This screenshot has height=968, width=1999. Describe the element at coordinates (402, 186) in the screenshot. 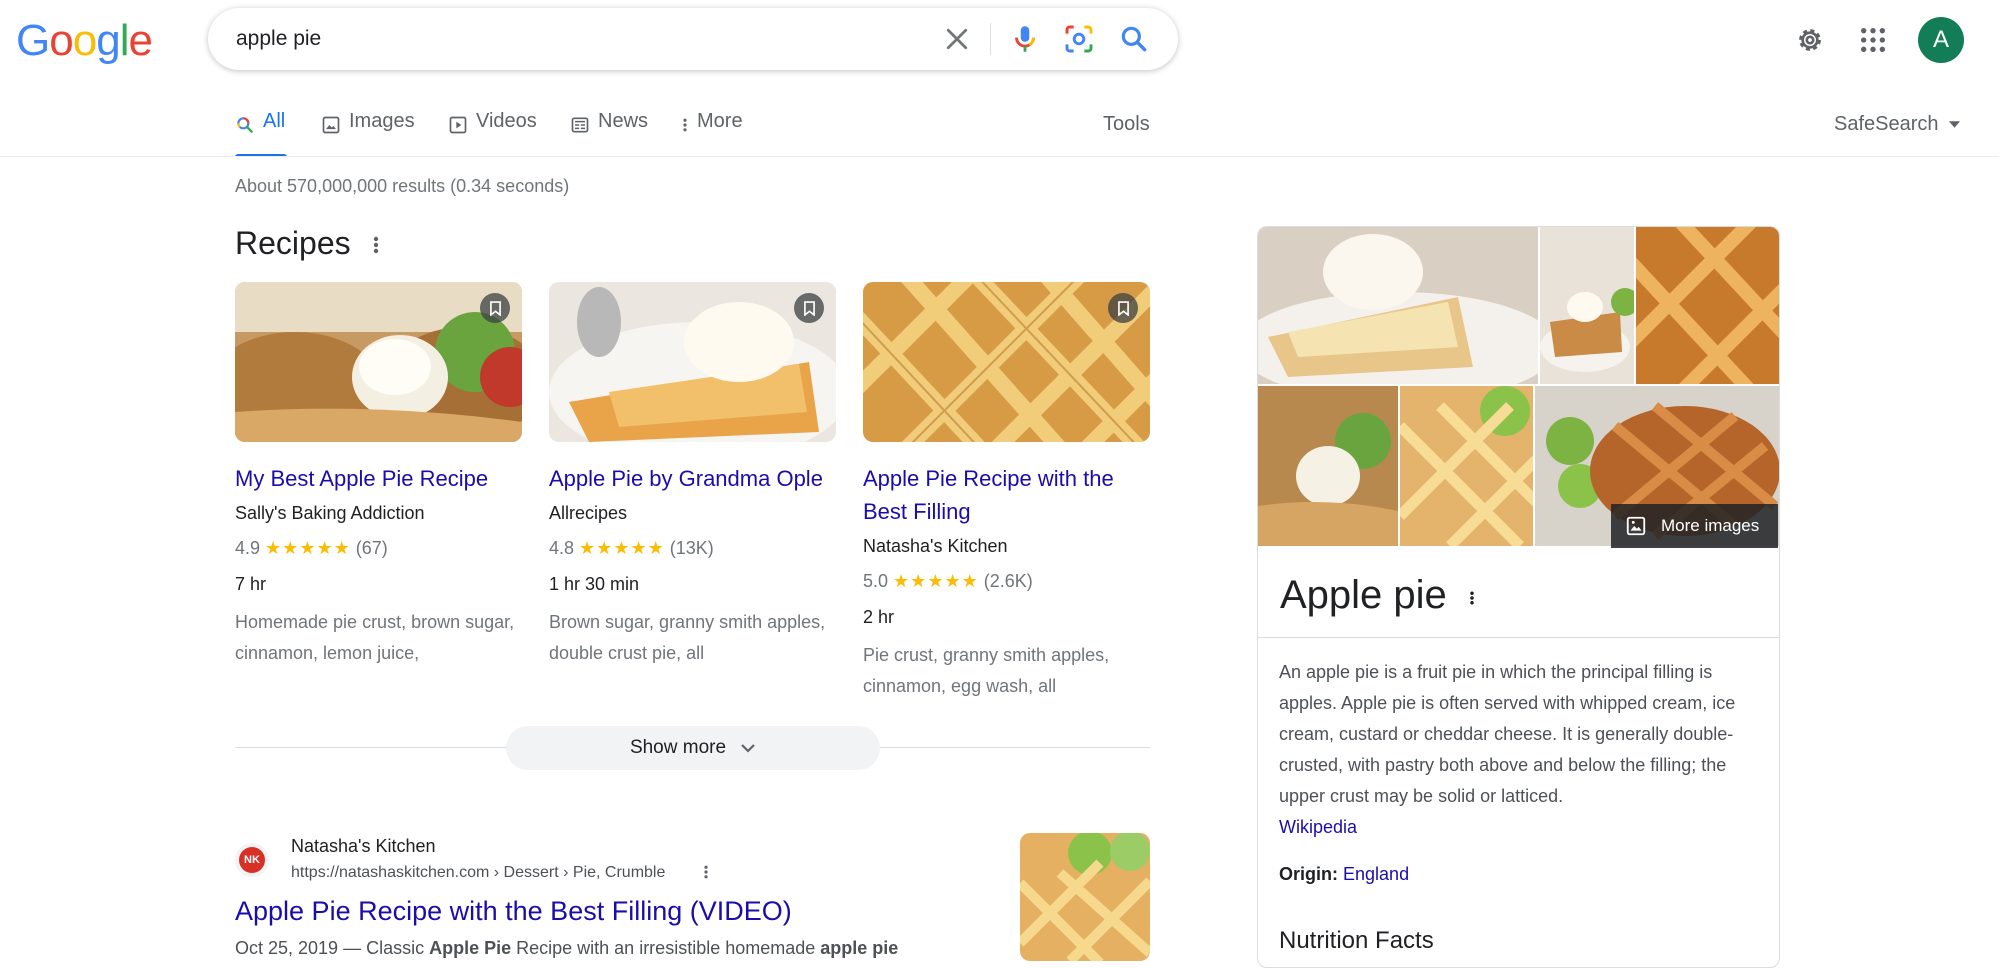

I see `result-stats: About 570,000,000 results (0.34 seconds)` at that location.